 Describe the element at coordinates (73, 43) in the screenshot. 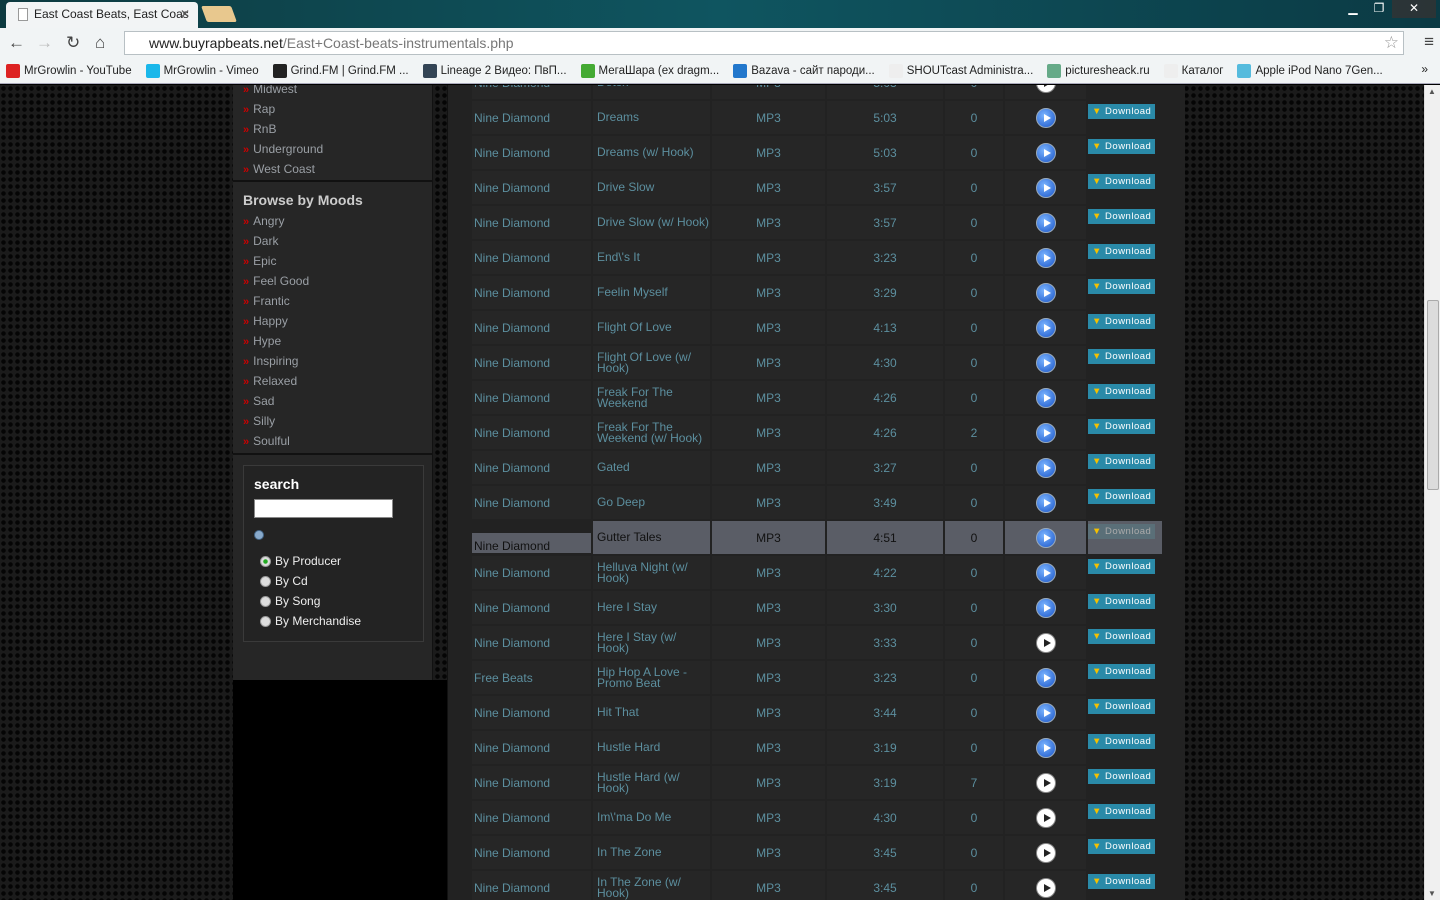

I see `reload-icon: ↻` at that location.